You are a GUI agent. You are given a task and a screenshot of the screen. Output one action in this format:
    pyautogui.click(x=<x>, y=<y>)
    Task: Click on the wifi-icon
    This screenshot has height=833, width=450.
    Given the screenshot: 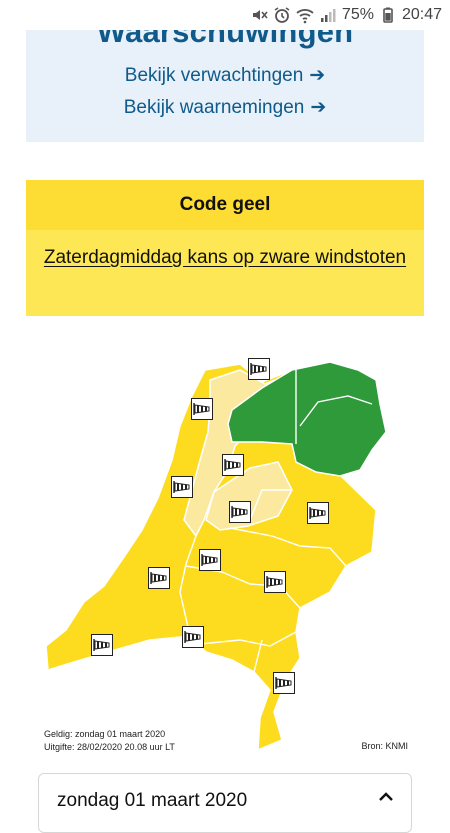 What is the action you would take?
    pyautogui.click(x=305, y=15)
    